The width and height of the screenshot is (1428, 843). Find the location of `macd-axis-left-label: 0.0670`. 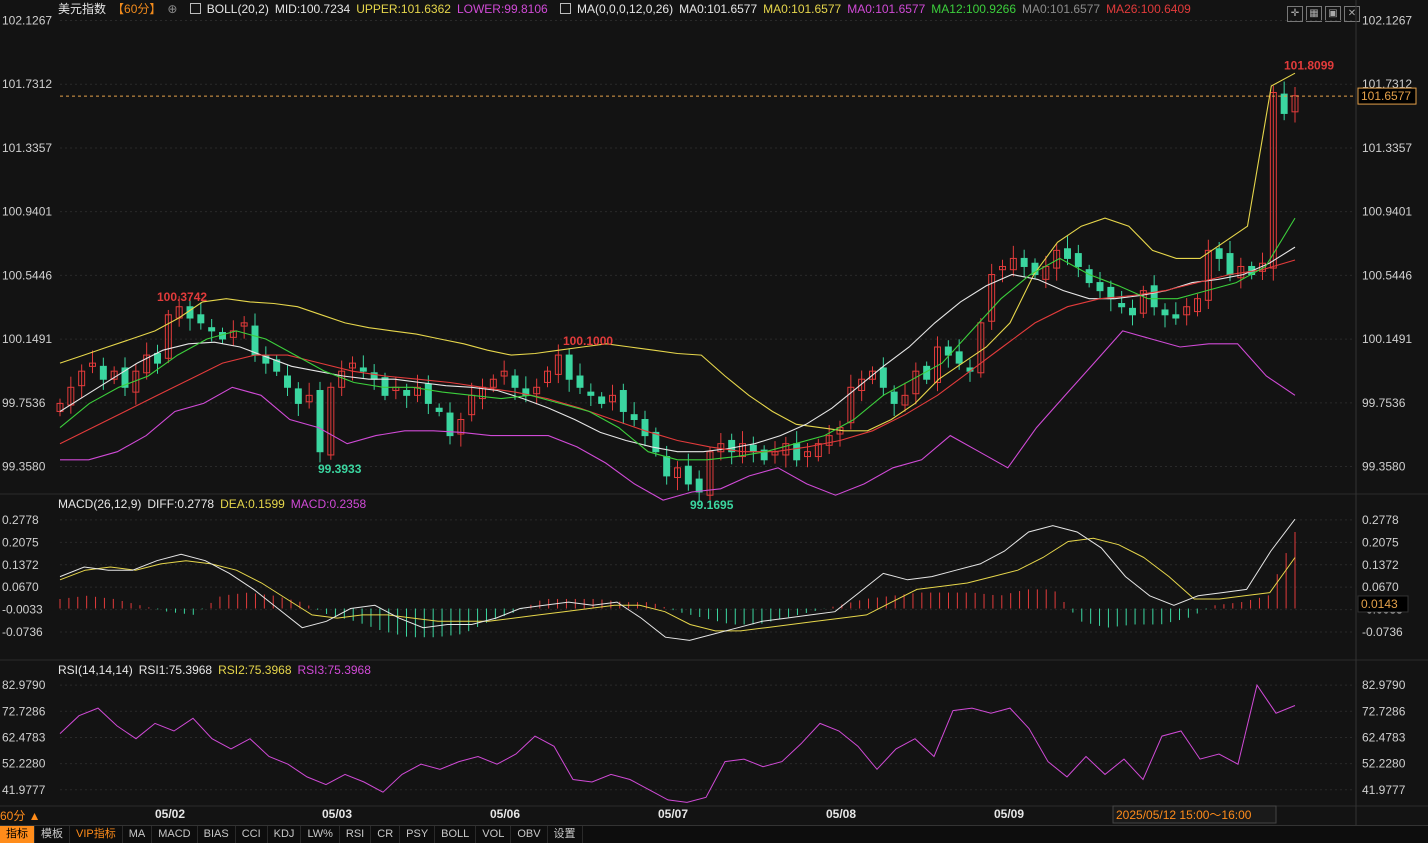

macd-axis-left-label: 0.0670 is located at coordinates (20, 587).